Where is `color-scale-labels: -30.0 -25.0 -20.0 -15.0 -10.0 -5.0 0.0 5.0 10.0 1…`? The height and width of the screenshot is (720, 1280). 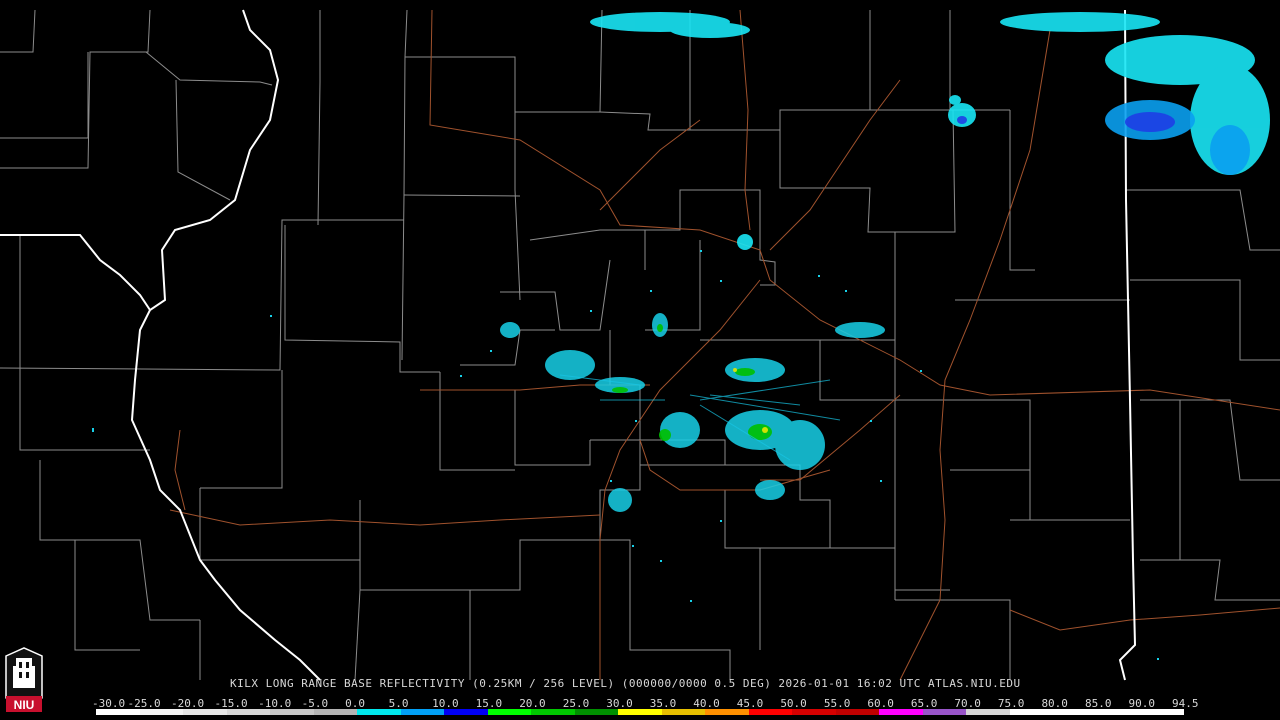 color-scale-labels: -30.0 -25.0 -20.0 -15.0 -10.0 -5.0 0.0 5.0 10.0 1… is located at coordinates (647, 703).